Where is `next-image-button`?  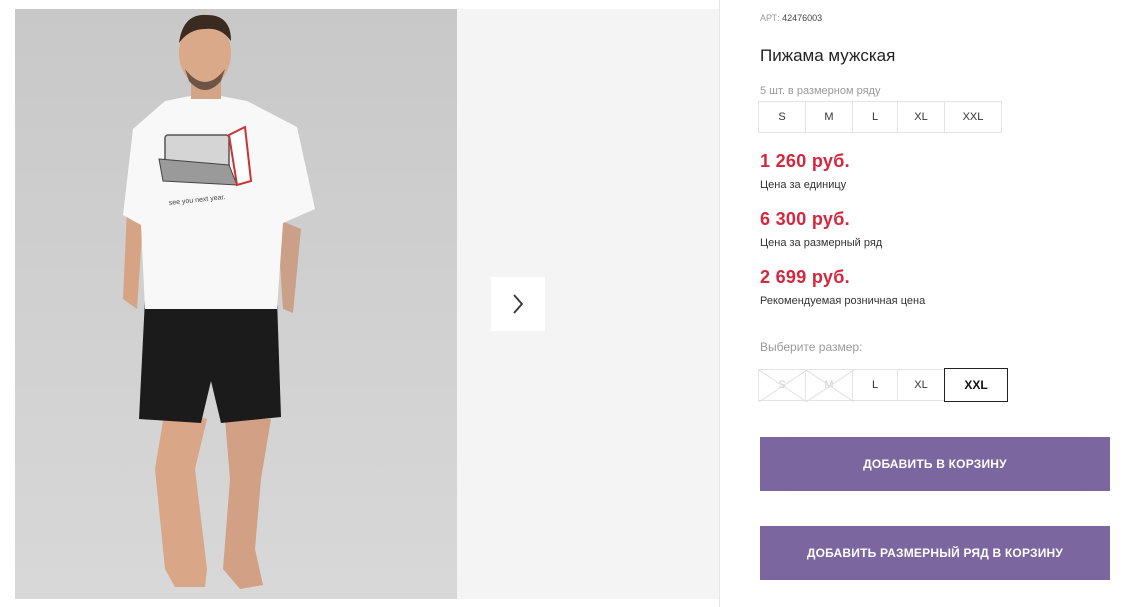
next-image-button is located at coordinates (518, 304).